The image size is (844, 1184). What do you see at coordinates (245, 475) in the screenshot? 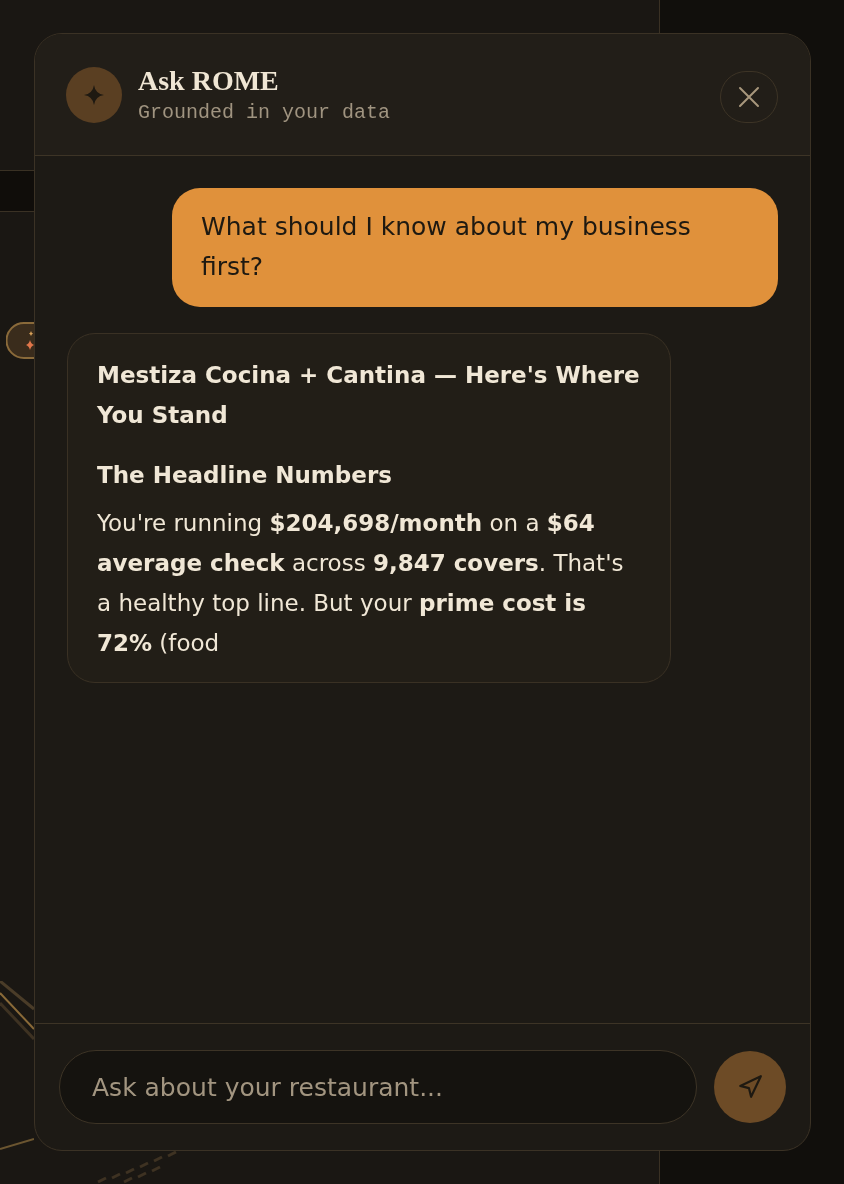
I see `message-heading: The Headline Numbers` at bounding box center [245, 475].